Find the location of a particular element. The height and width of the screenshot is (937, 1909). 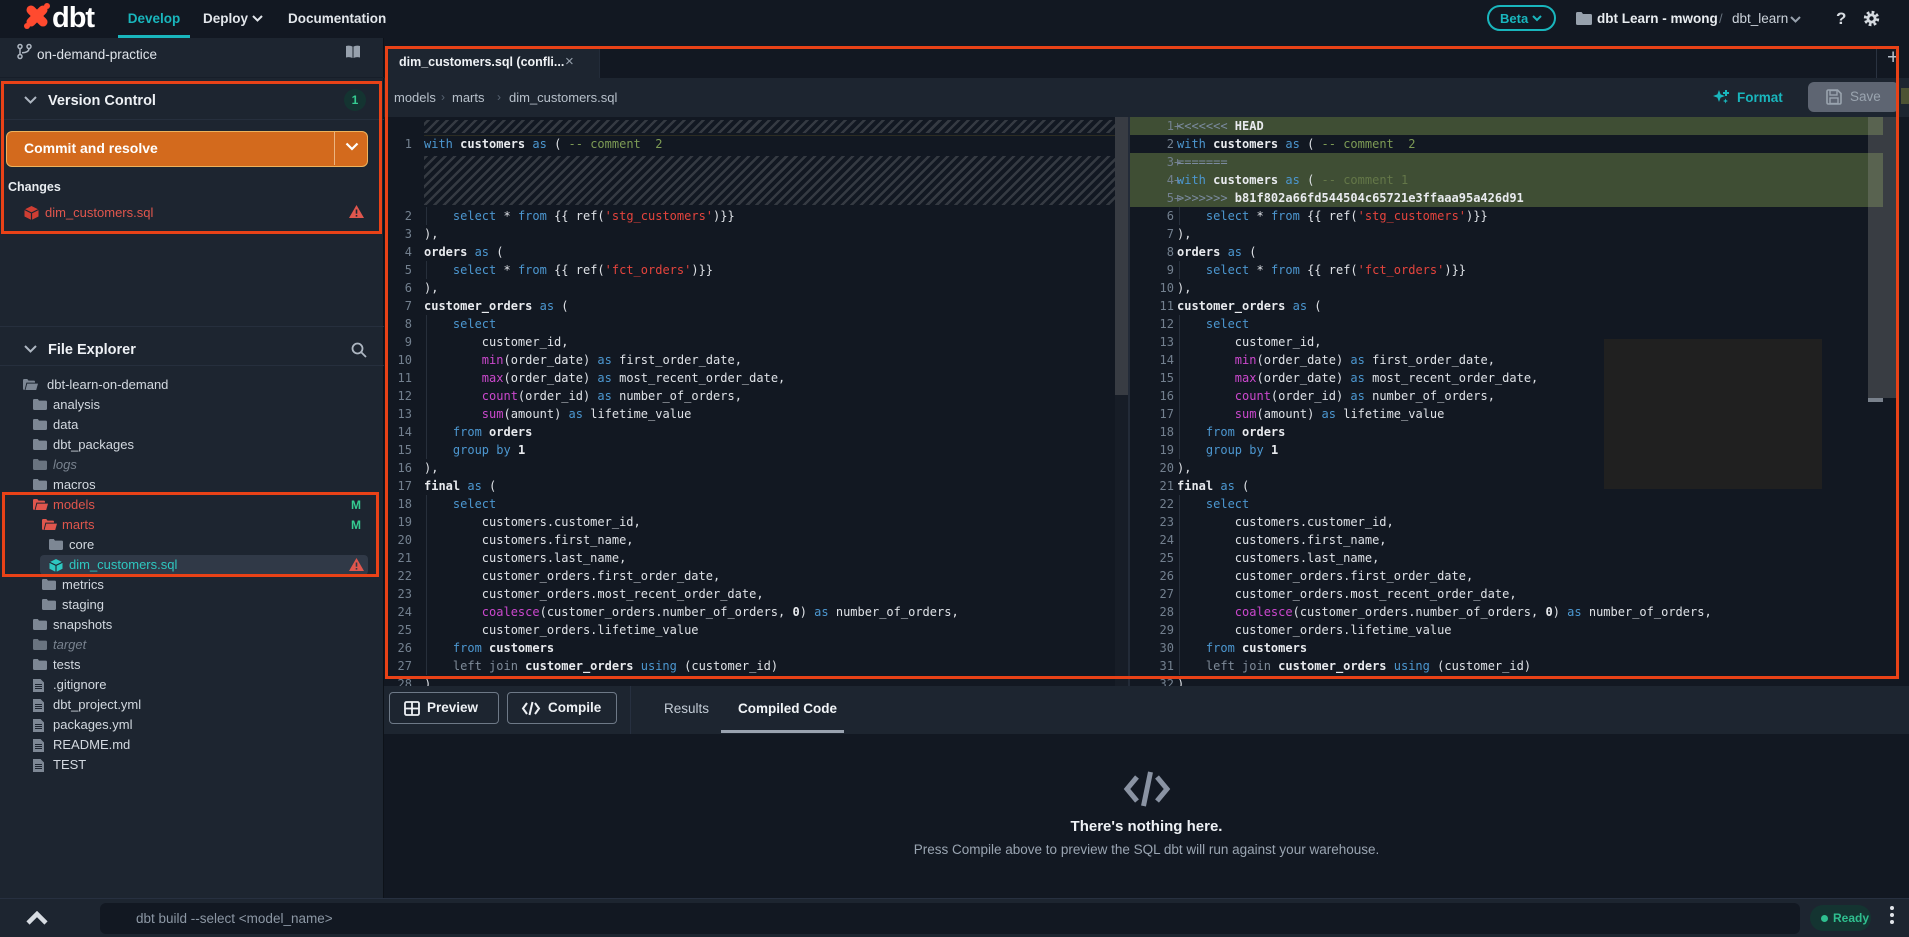

compile-button: Compile is located at coordinates (562, 708).